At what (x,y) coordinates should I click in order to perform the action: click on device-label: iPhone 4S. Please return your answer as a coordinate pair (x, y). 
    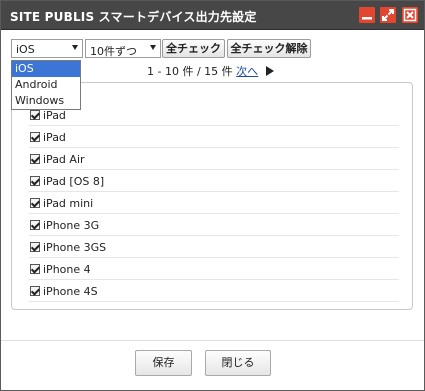
    Looking at the image, I should click on (70, 291).